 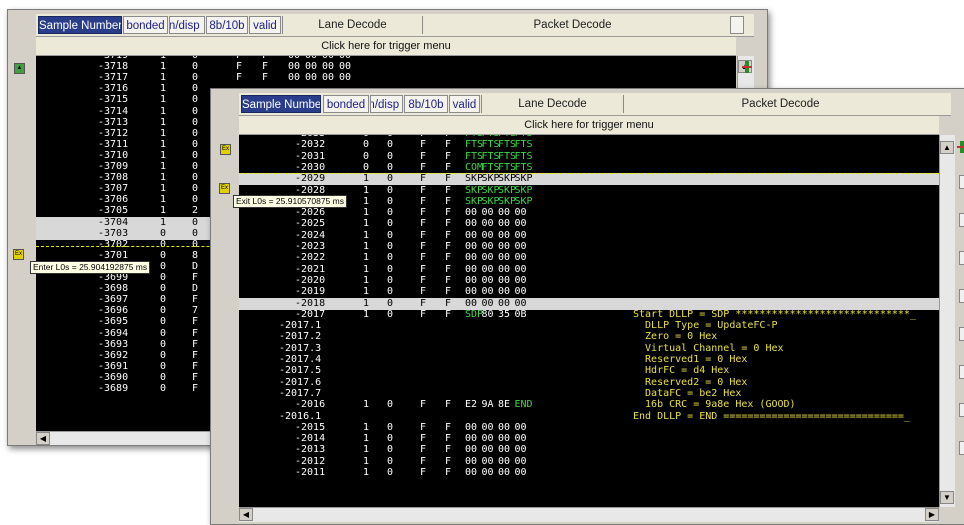 I want to click on table-row: -2025 1 0 F F 00 00 00 00, so click(x=589, y=224).